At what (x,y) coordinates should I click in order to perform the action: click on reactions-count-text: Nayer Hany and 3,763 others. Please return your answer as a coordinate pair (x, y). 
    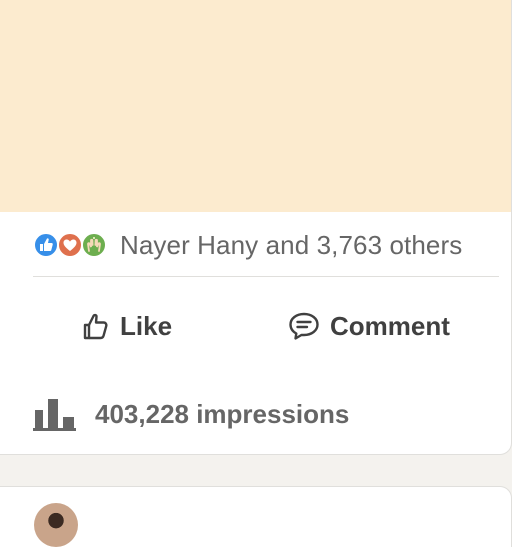
    Looking at the image, I should click on (291, 245).